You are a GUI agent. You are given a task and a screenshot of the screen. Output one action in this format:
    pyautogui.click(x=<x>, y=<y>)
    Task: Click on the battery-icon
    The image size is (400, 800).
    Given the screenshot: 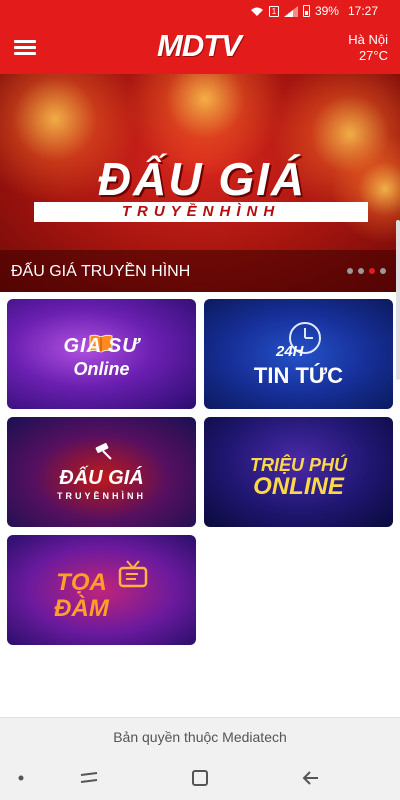 What is the action you would take?
    pyautogui.click(x=306, y=11)
    